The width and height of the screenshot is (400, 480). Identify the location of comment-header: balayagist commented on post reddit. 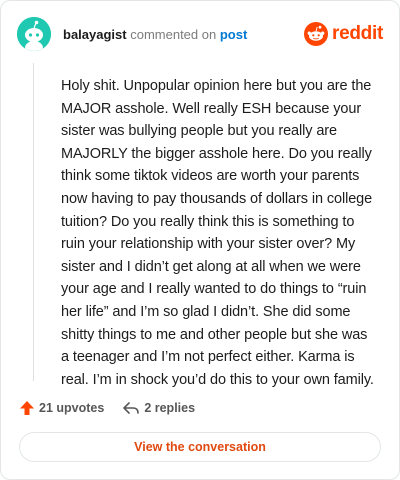
(200, 35).